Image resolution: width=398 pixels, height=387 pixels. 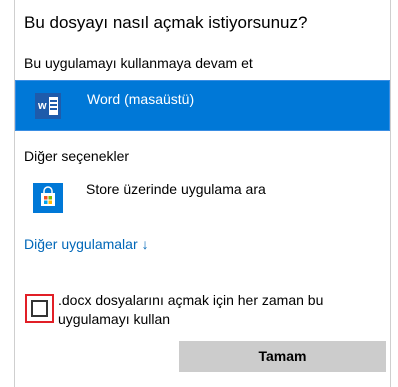 I want to click on dialog-right-border, so click(x=390, y=193).